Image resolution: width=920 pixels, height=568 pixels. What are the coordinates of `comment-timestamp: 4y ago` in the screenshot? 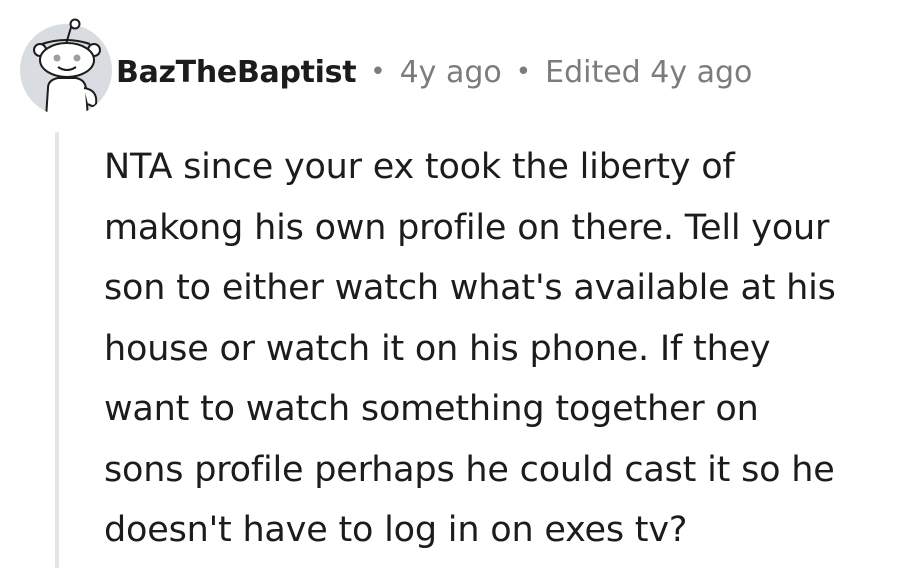 It's located at (451, 72).